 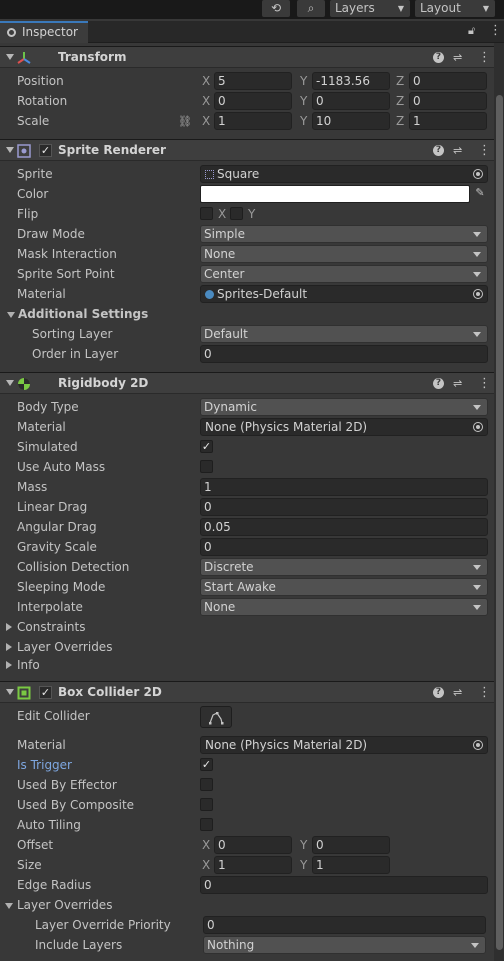 What do you see at coordinates (344, 407) in the screenshot?
I see `body-type-dropdown: Dynamic` at bounding box center [344, 407].